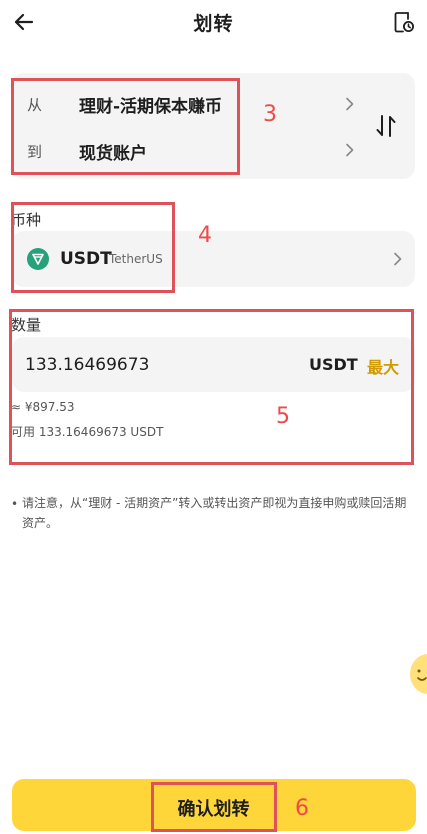 This screenshot has width=427, height=834. I want to click on from-label: 从, so click(35, 105).